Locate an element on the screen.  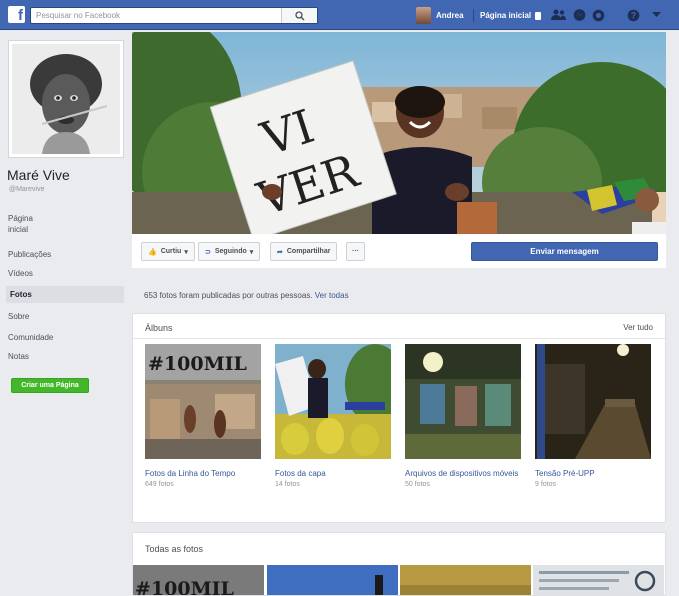
sidebar-item-label: Comunidade is located at coordinates (31, 337).